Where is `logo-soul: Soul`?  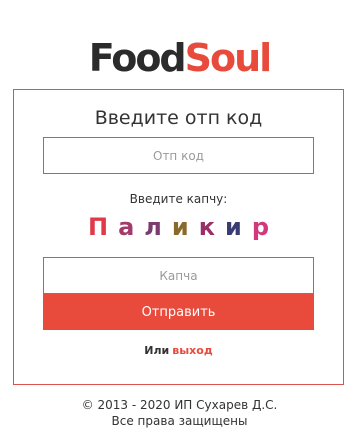 logo-soul: Soul is located at coordinates (228, 58).